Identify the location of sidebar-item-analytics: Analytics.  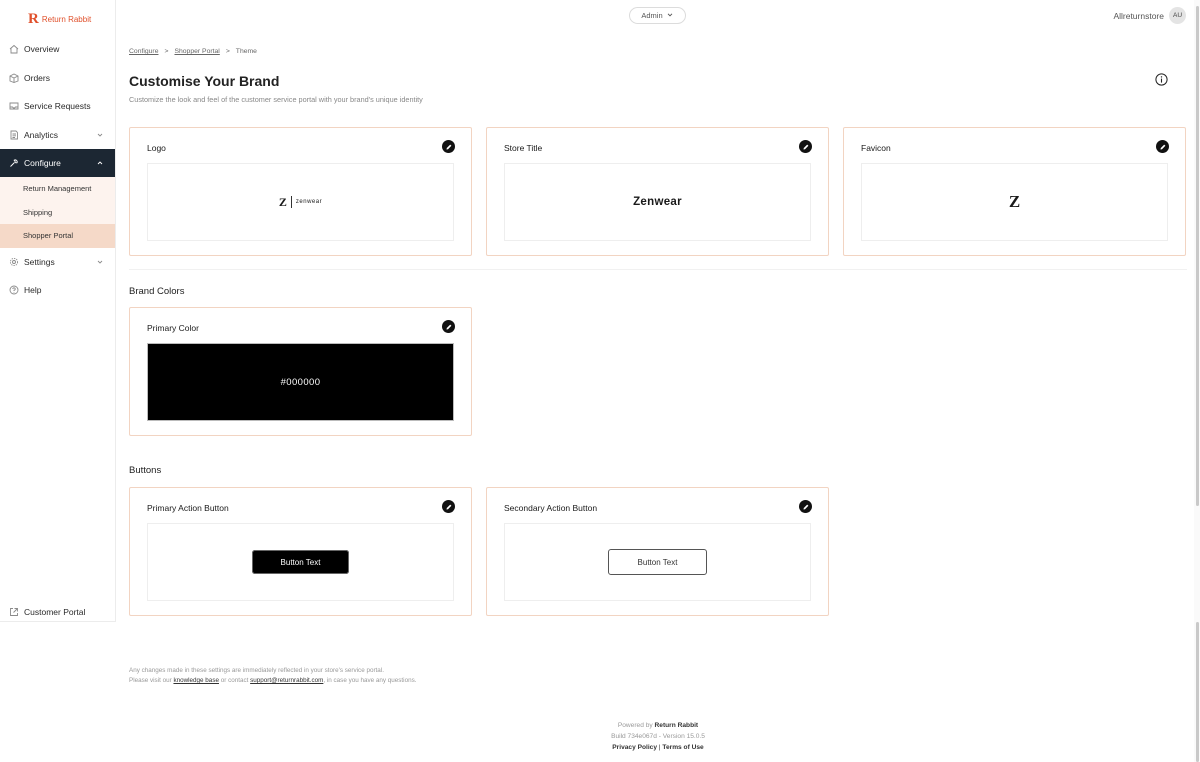
(57, 135).